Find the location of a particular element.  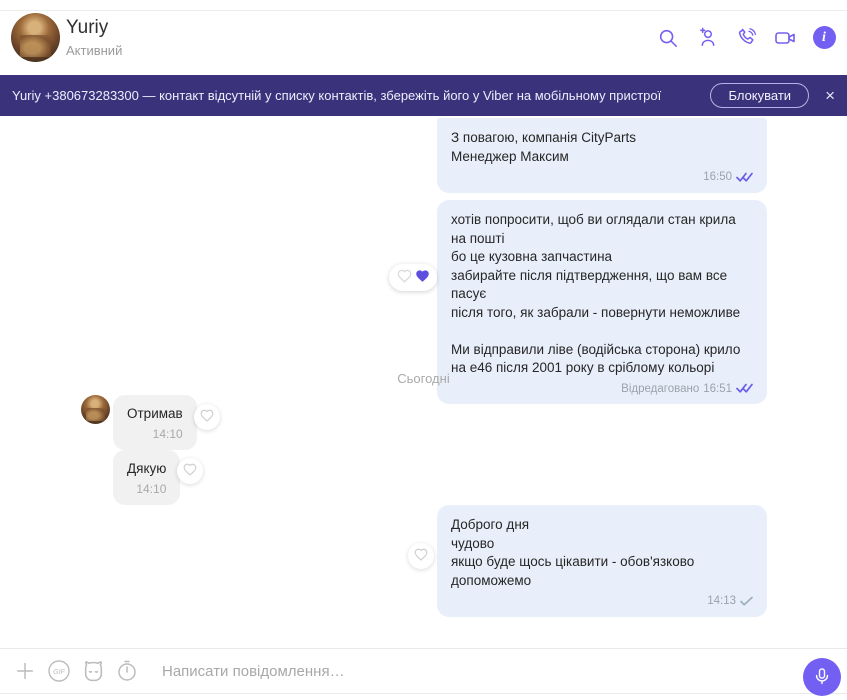

message-meta: 16:50 is located at coordinates (602, 177).